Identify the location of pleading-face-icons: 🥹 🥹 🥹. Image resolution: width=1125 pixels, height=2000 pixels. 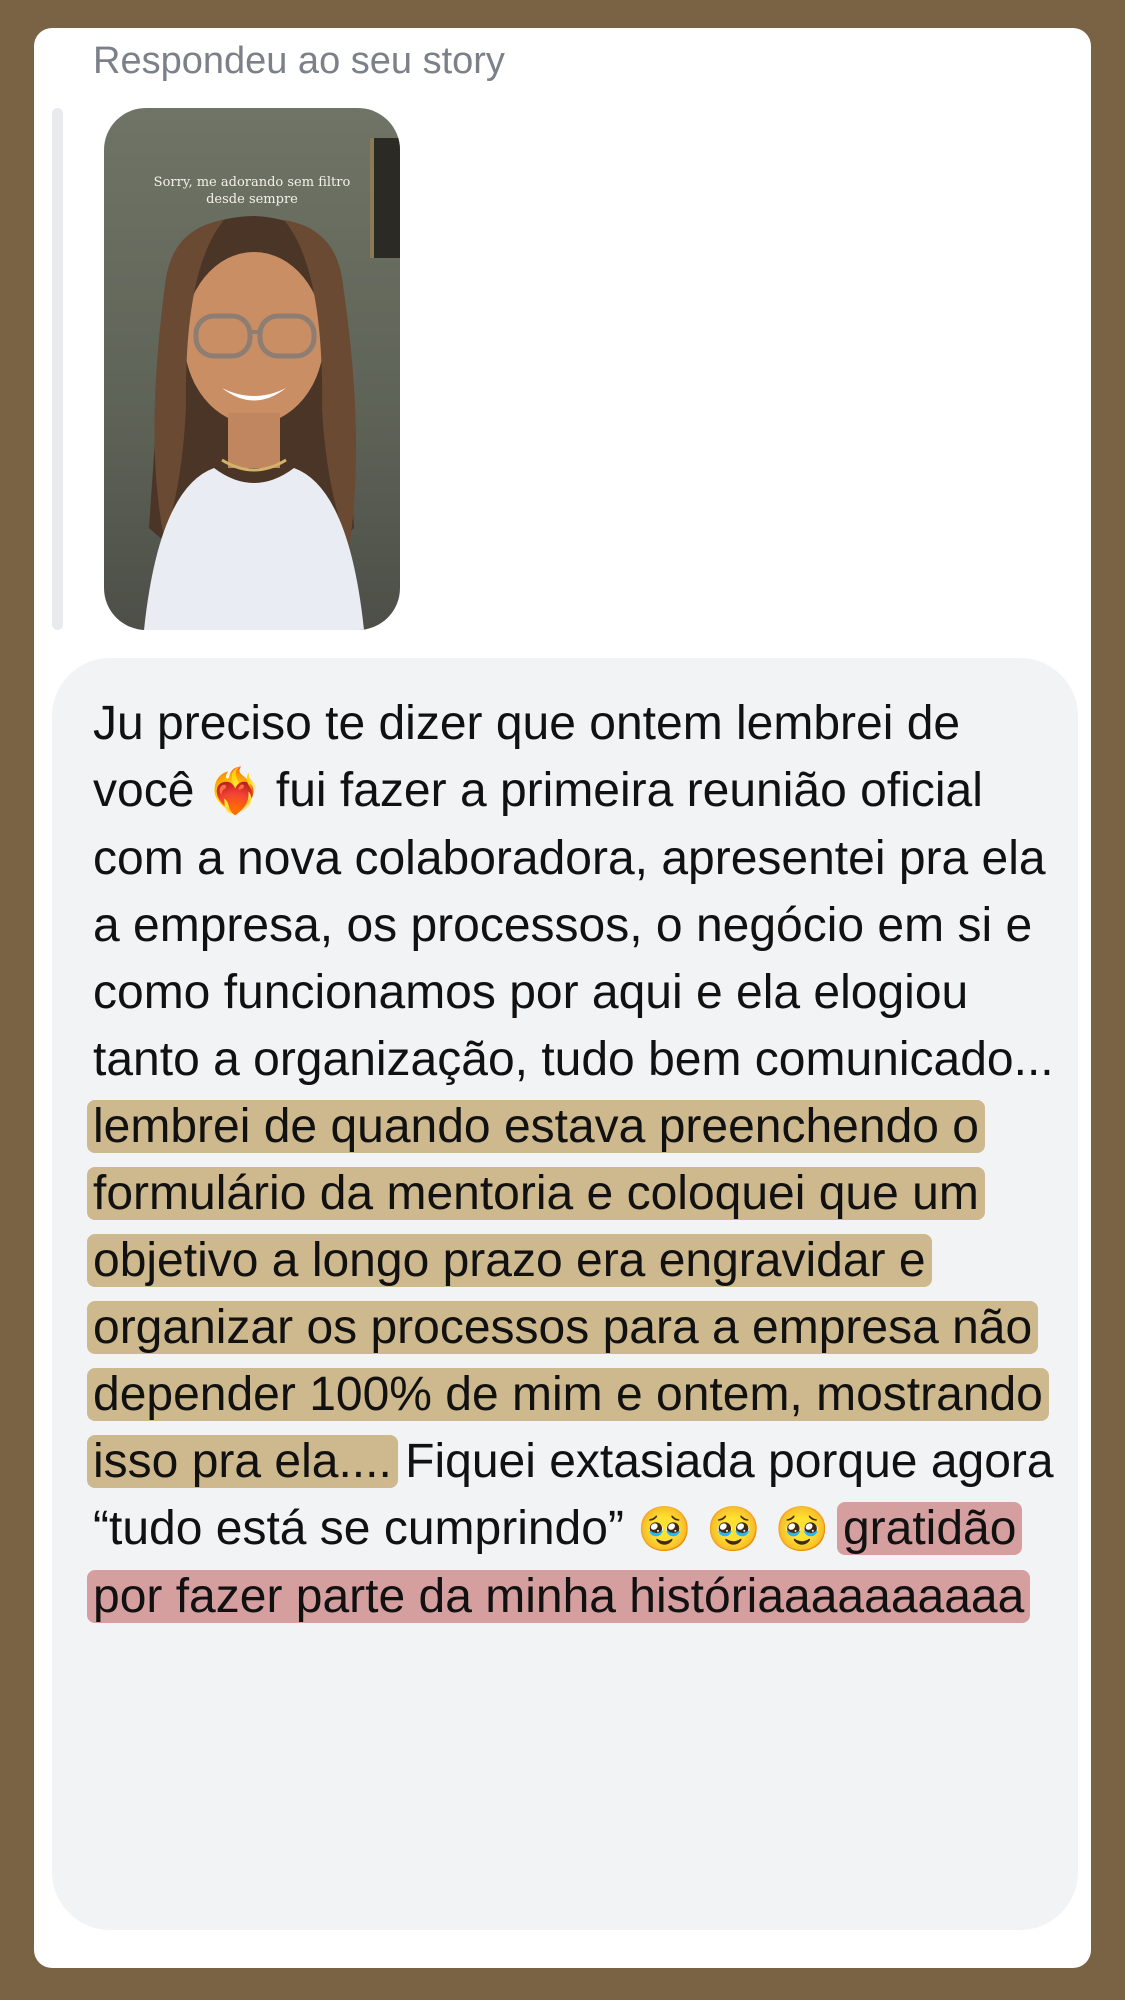
(733, 1529).